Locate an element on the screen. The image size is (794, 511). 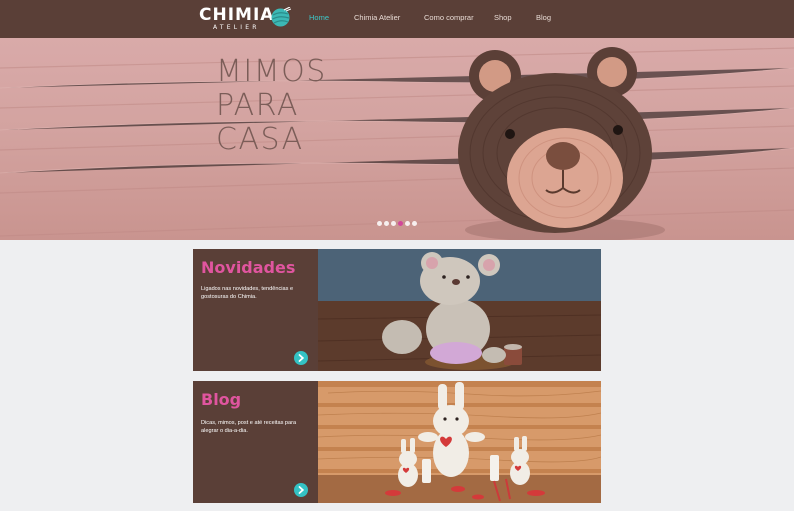
blog-card-image is located at coordinates (459, 442).